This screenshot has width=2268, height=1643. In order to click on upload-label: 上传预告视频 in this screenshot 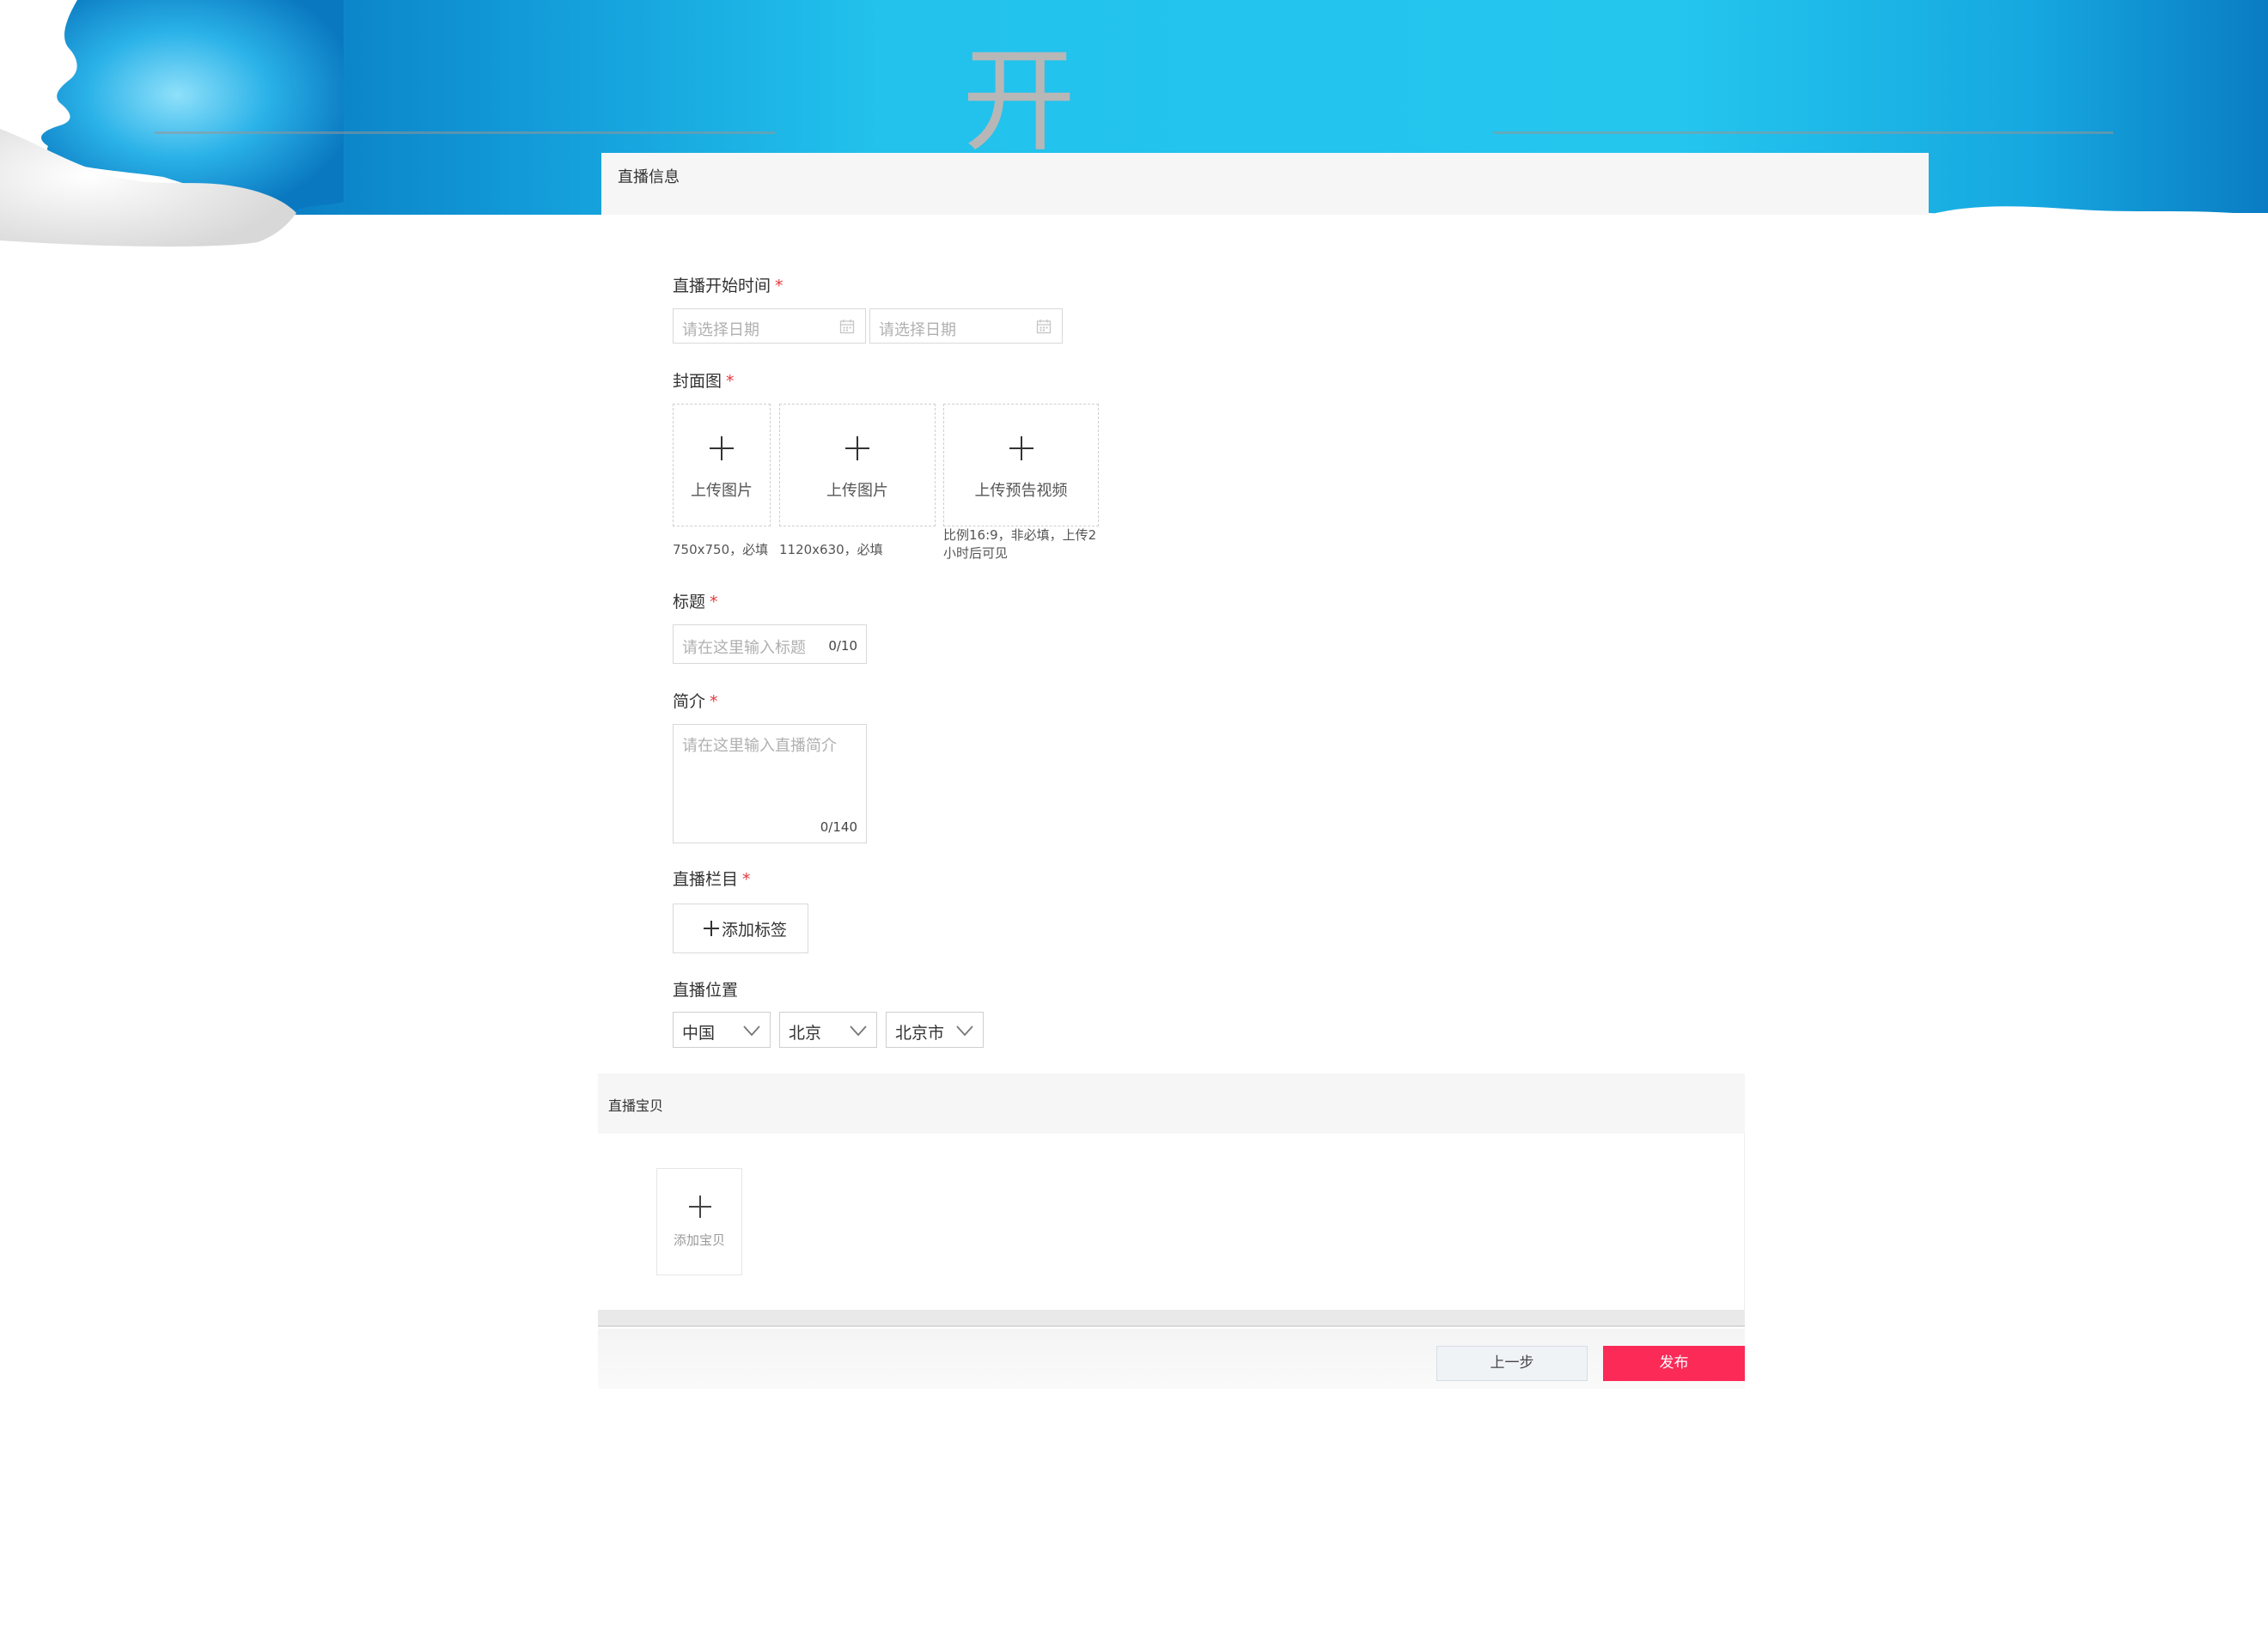, I will do `click(1021, 491)`.